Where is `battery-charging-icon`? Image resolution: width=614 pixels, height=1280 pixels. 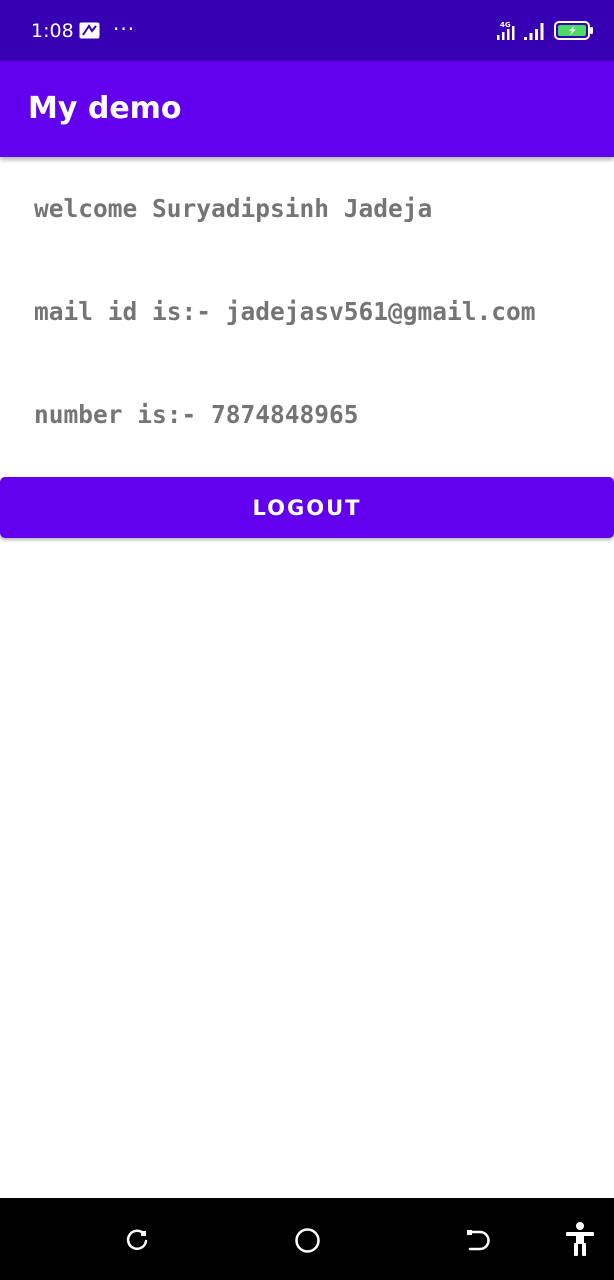
battery-charging-icon is located at coordinates (573, 30).